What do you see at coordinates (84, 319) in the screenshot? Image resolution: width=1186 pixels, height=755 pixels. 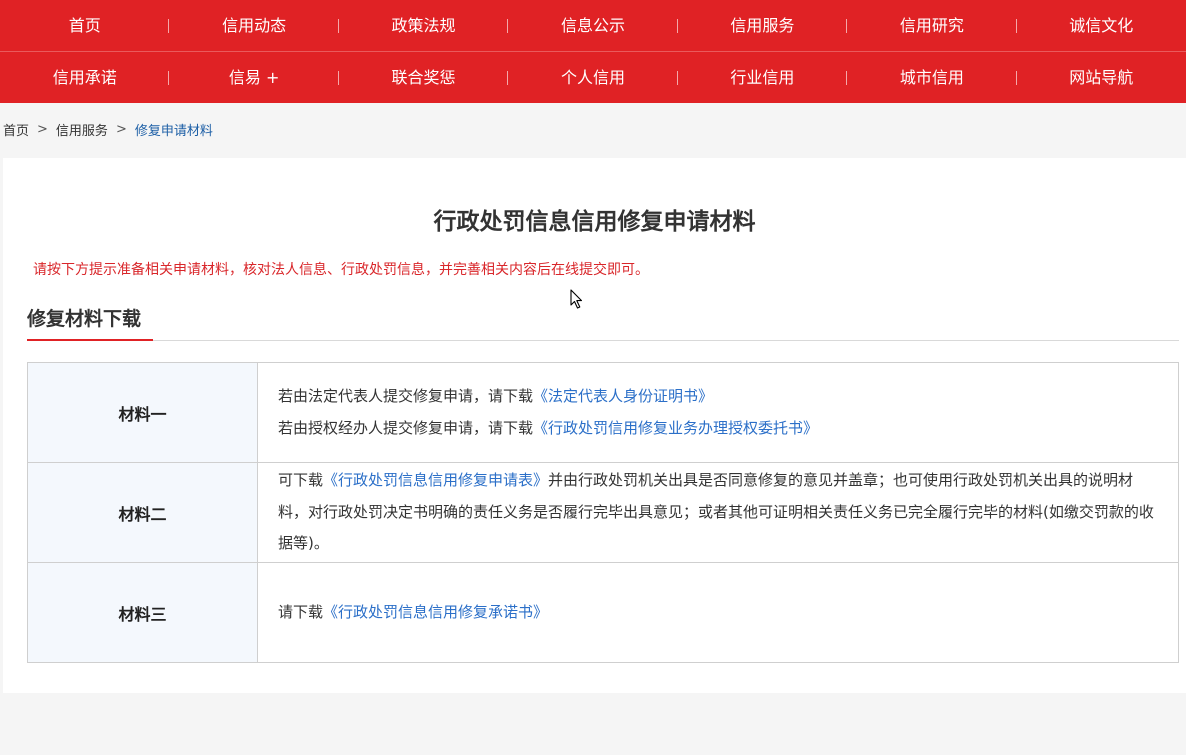 I see `section-title: 修复材料下载` at bounding box center [84, 319].